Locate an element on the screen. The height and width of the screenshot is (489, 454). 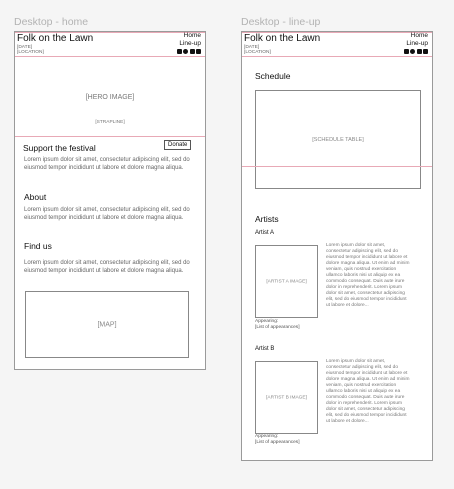
artist-a-image-label: [ARTIST A IMAGE] is located at coordinates (286, 281).